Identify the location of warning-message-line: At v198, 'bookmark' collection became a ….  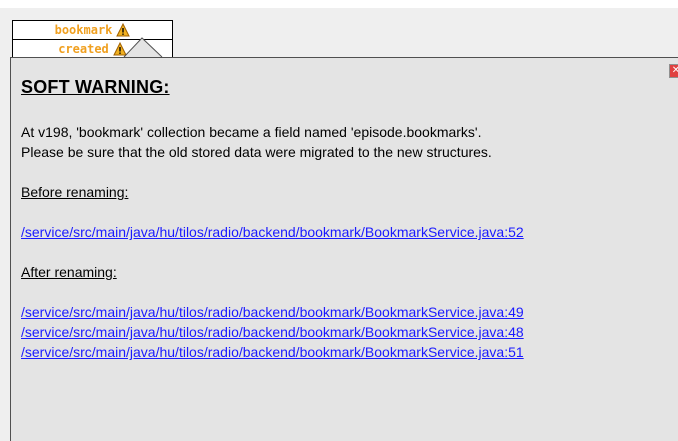
(251, 132).